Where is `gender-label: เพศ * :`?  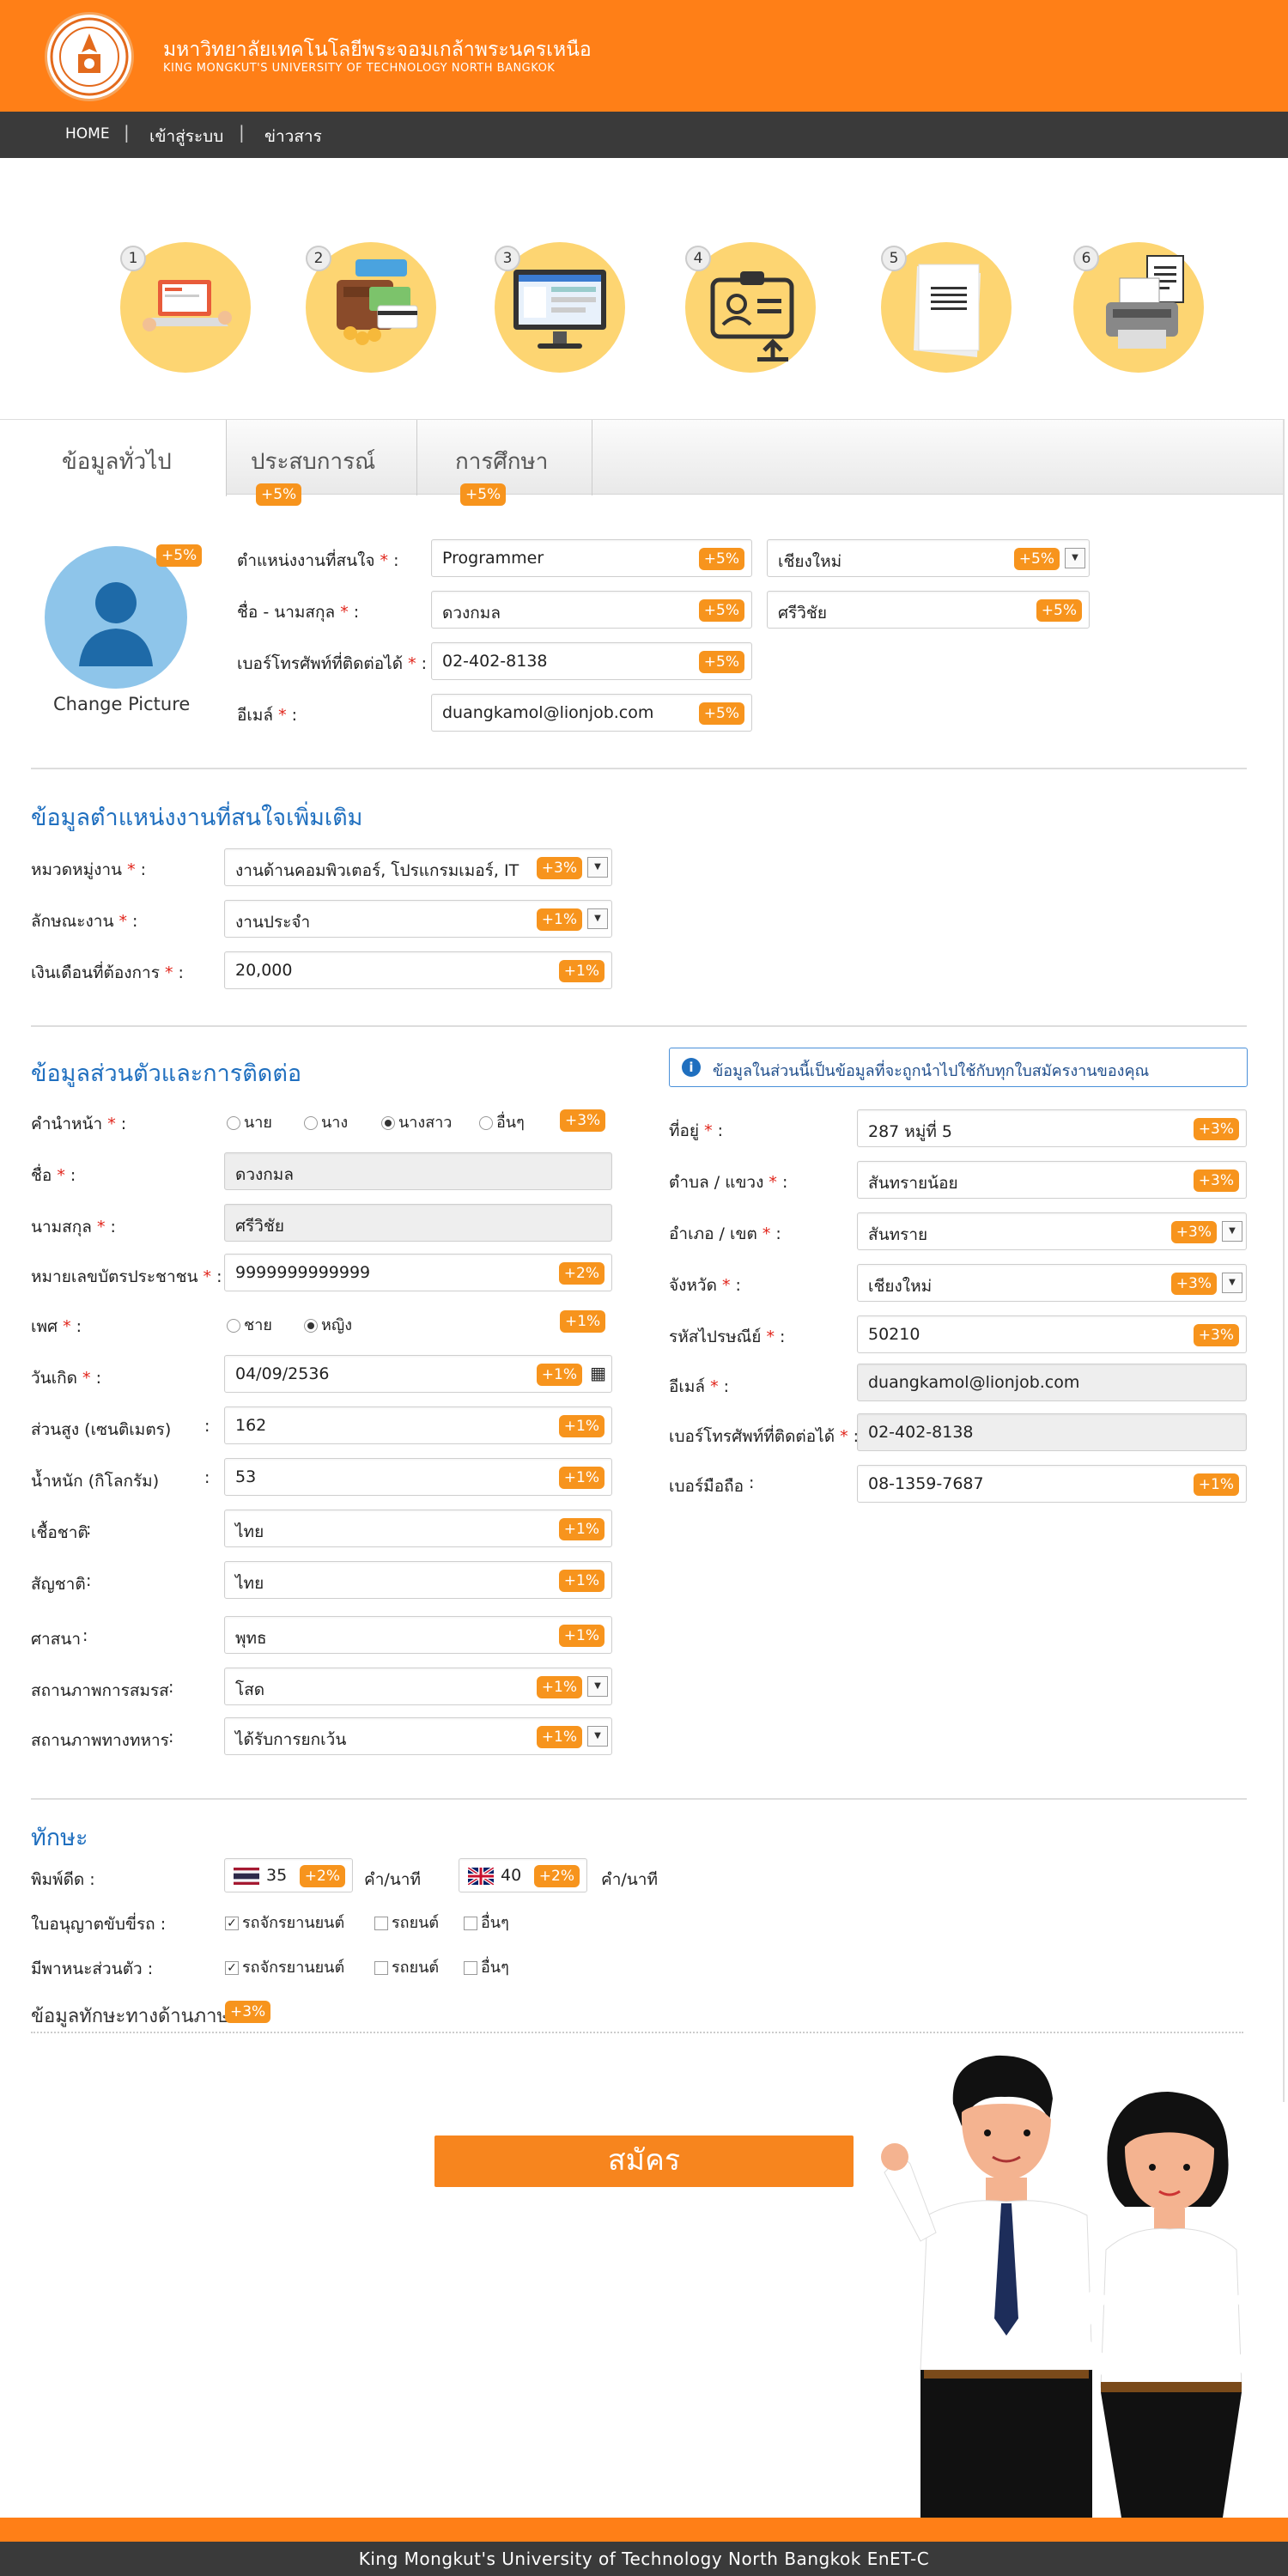
gender-label: เพศ * : is located at coordinates (56, 1327).